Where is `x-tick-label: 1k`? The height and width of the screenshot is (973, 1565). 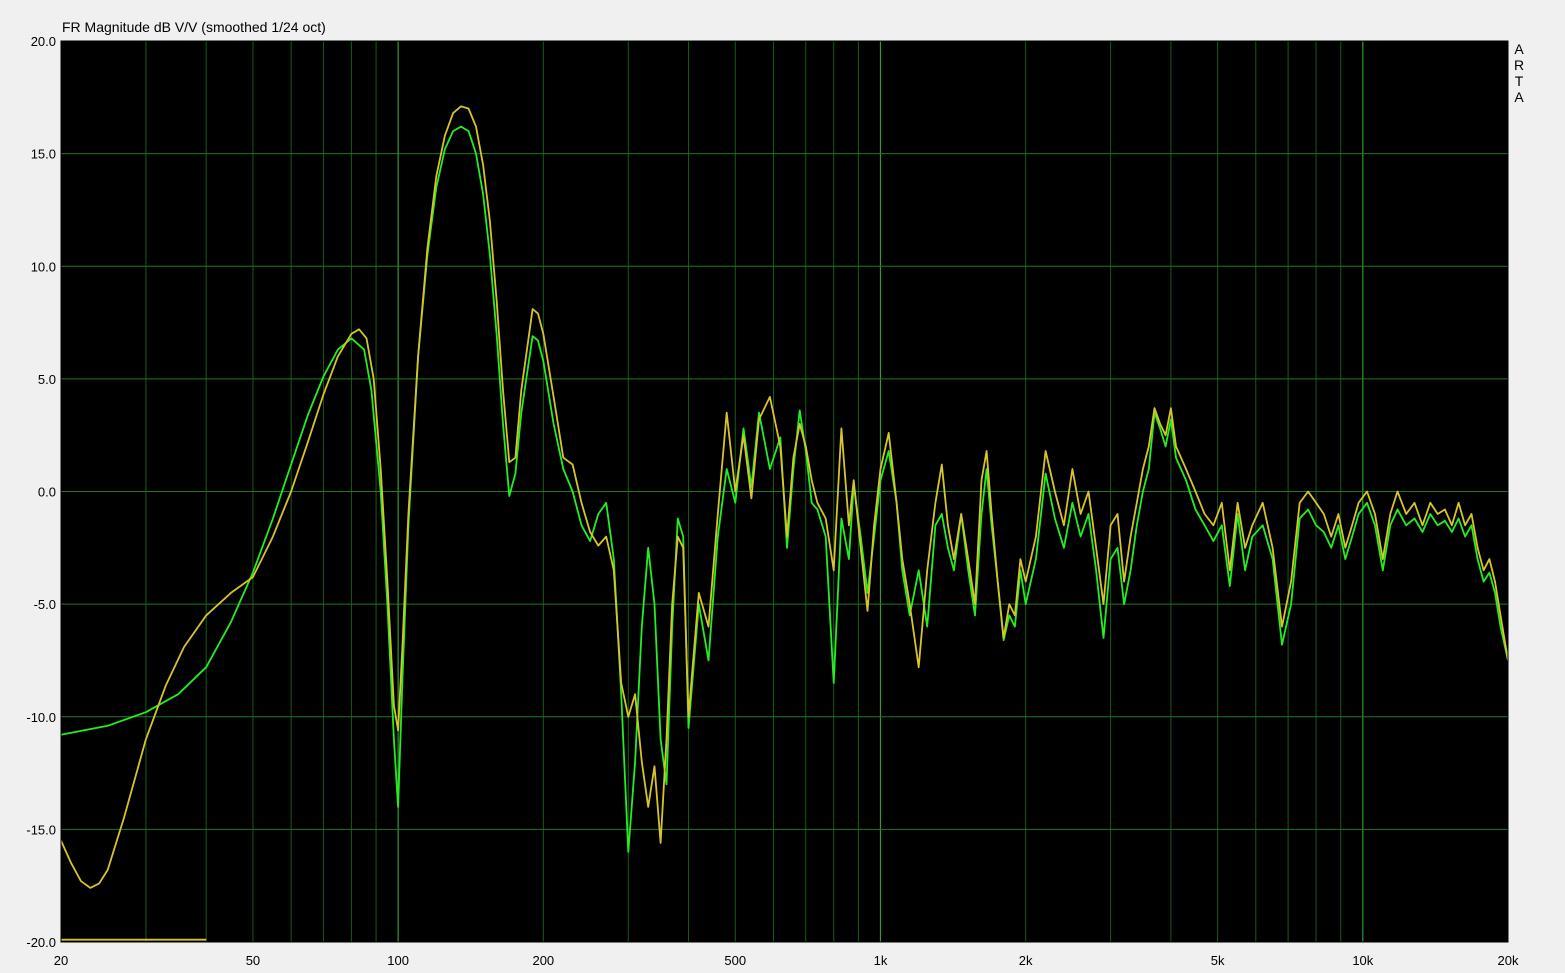 x-tick-label: 1k is located at coordinates (881, 960).